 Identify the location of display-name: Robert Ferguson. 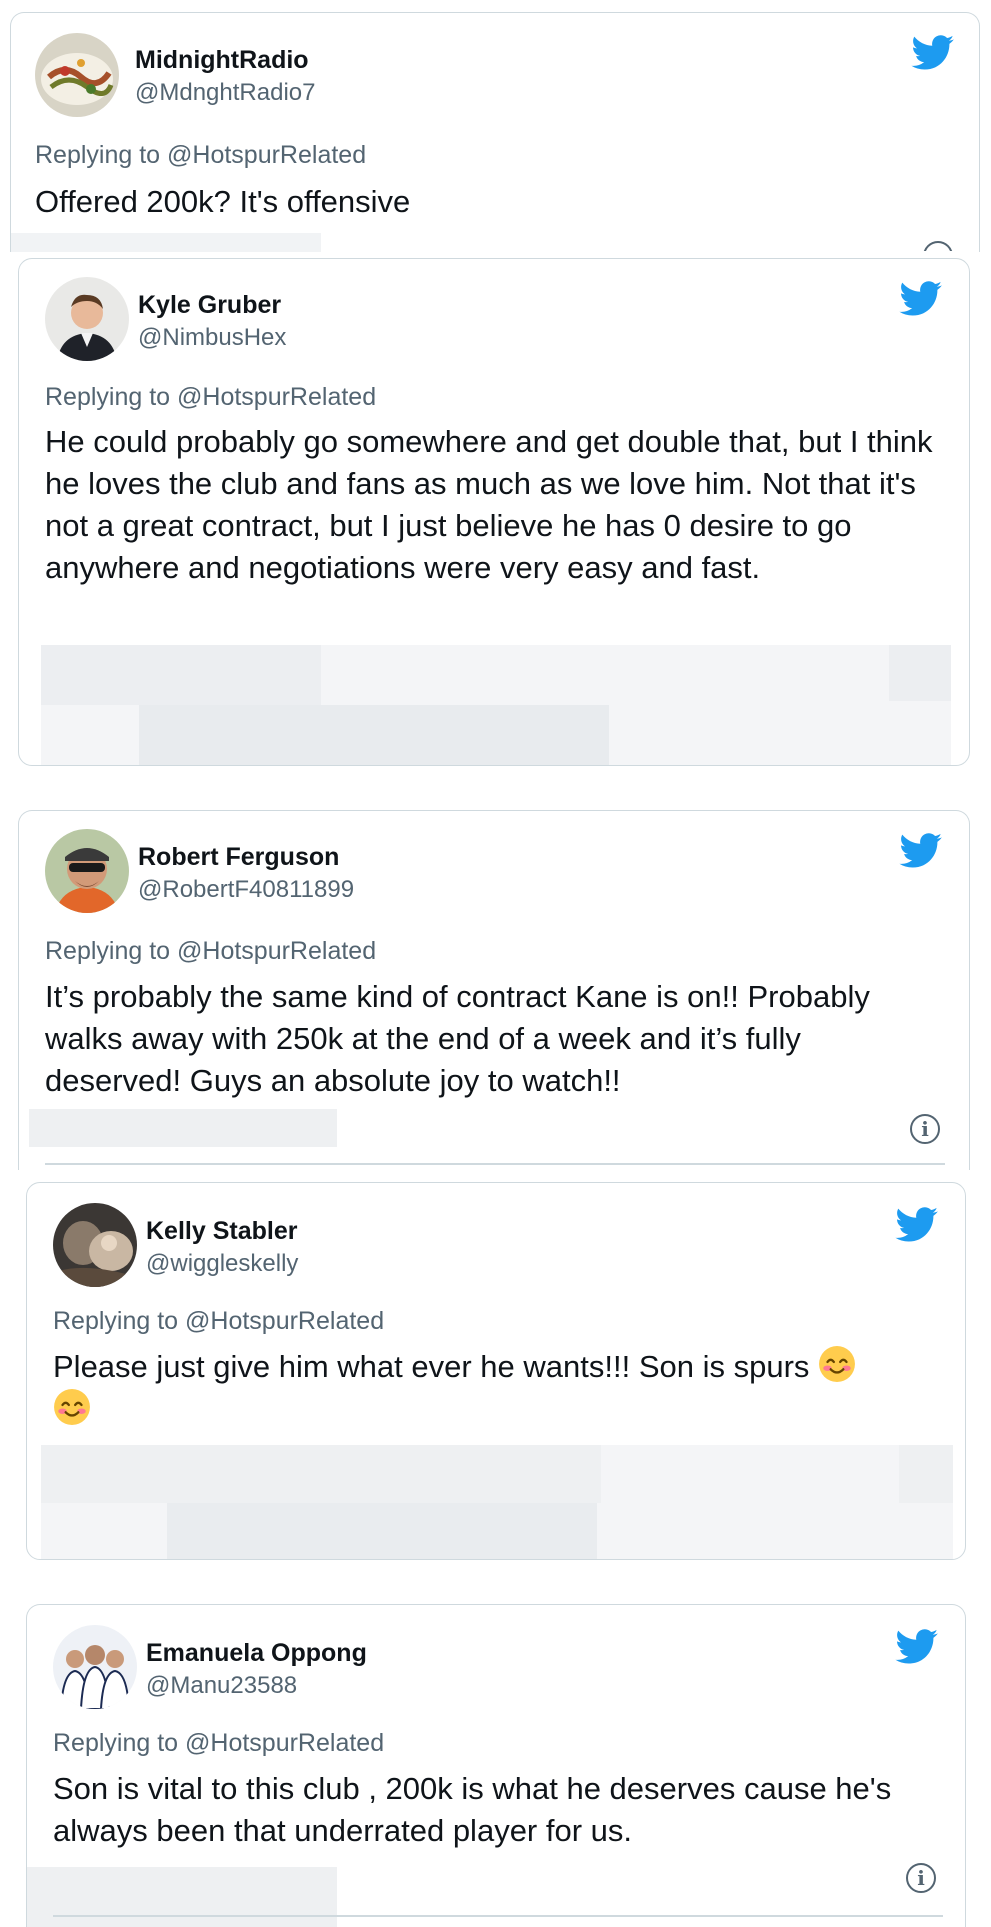
(238, 857).